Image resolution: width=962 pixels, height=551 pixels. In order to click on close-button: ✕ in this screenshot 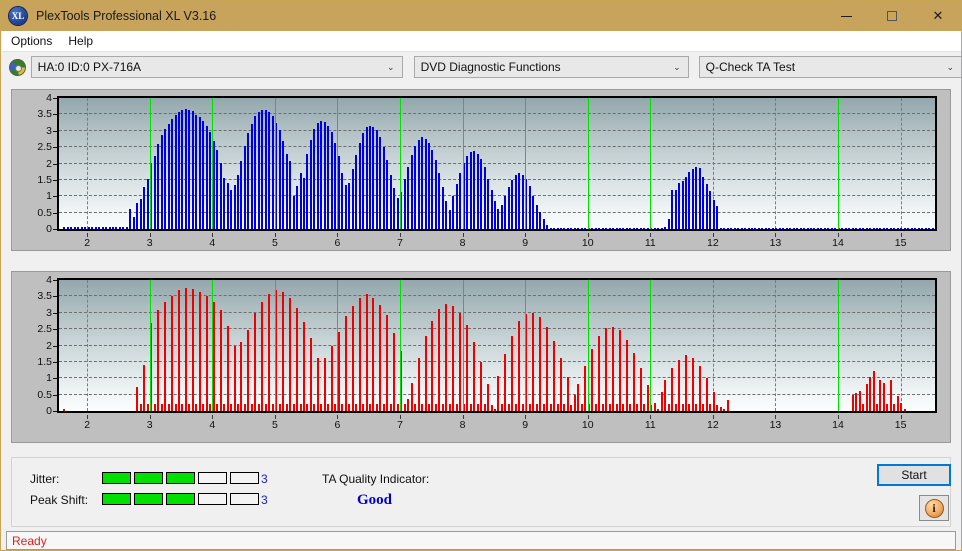, I will do `click(938, 16)`.